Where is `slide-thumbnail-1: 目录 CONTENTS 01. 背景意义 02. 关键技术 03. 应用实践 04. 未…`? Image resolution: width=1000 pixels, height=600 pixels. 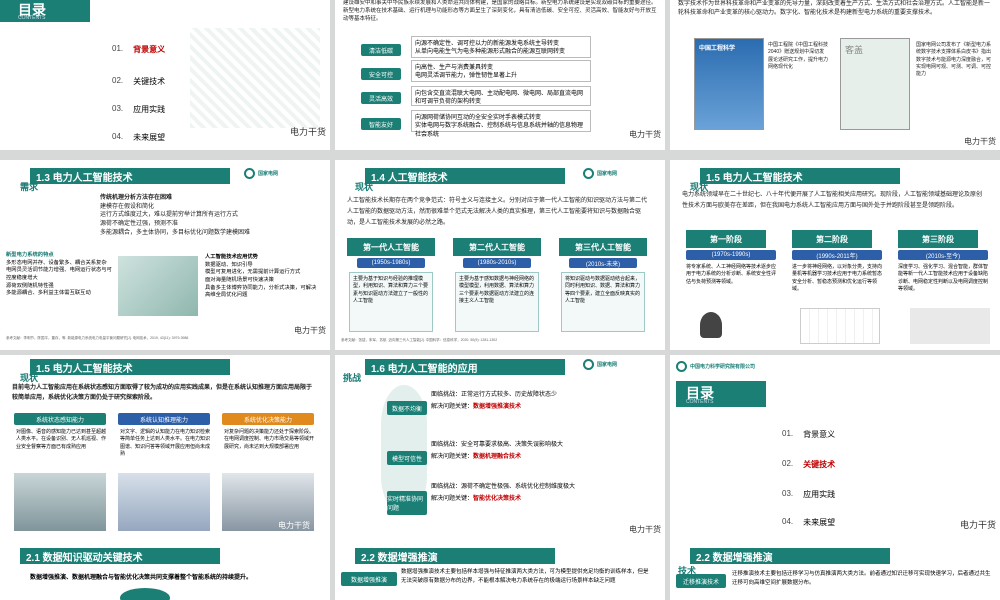
slide-thumbnail-1: 目录 CONTENTS 01. 背景意义 02. 关键技术 03. 应用实践 04. 未… is located at coordinates (165, 75).